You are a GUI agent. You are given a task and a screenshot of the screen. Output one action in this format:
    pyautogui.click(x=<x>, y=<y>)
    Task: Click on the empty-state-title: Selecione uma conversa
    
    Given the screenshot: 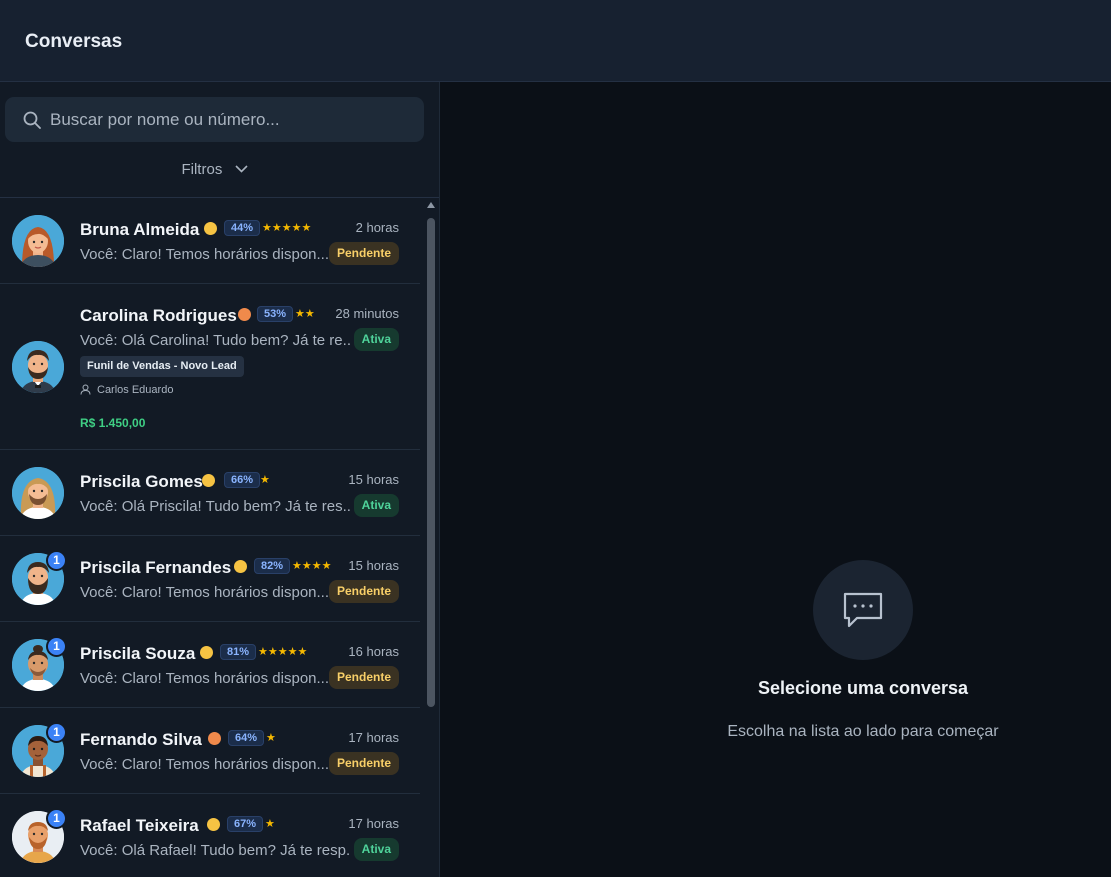 What is the action you would take?
    pyautogui.click(x=863, y=688)
    